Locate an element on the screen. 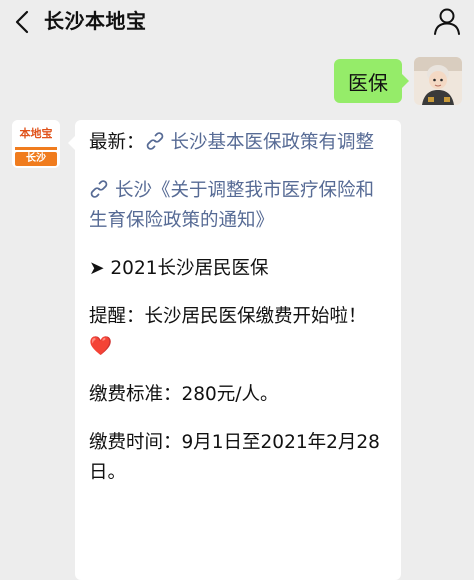  chevron-left-icon is located at coordinates (22, 22).